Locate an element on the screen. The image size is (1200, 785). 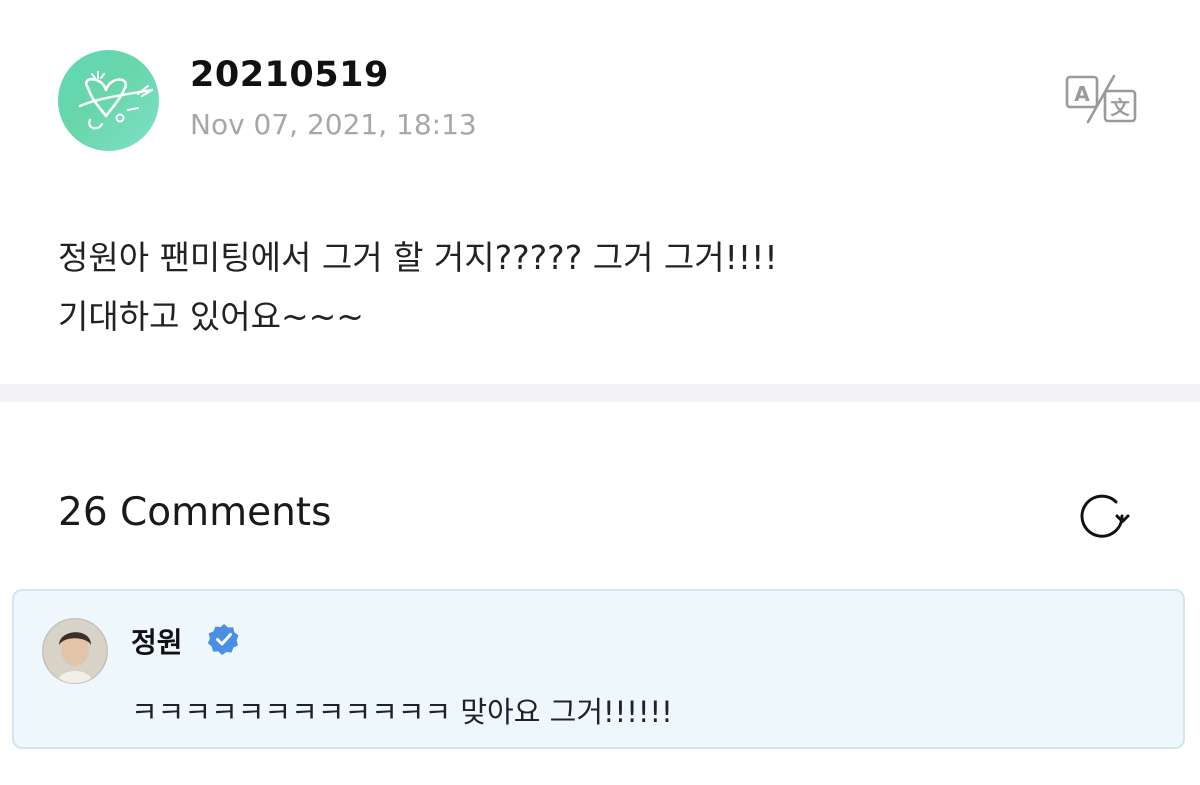
section-divider is located at coordinates (600, 393).